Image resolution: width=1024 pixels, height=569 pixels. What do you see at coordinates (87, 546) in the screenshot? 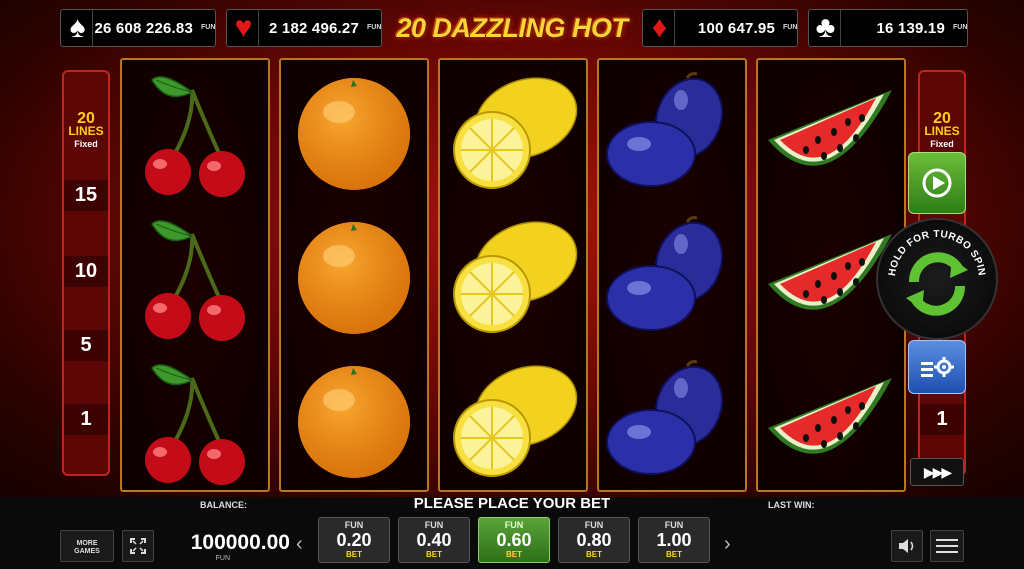
I see `more-games-button: MORE GAMES` at bounding box center [87, 546].